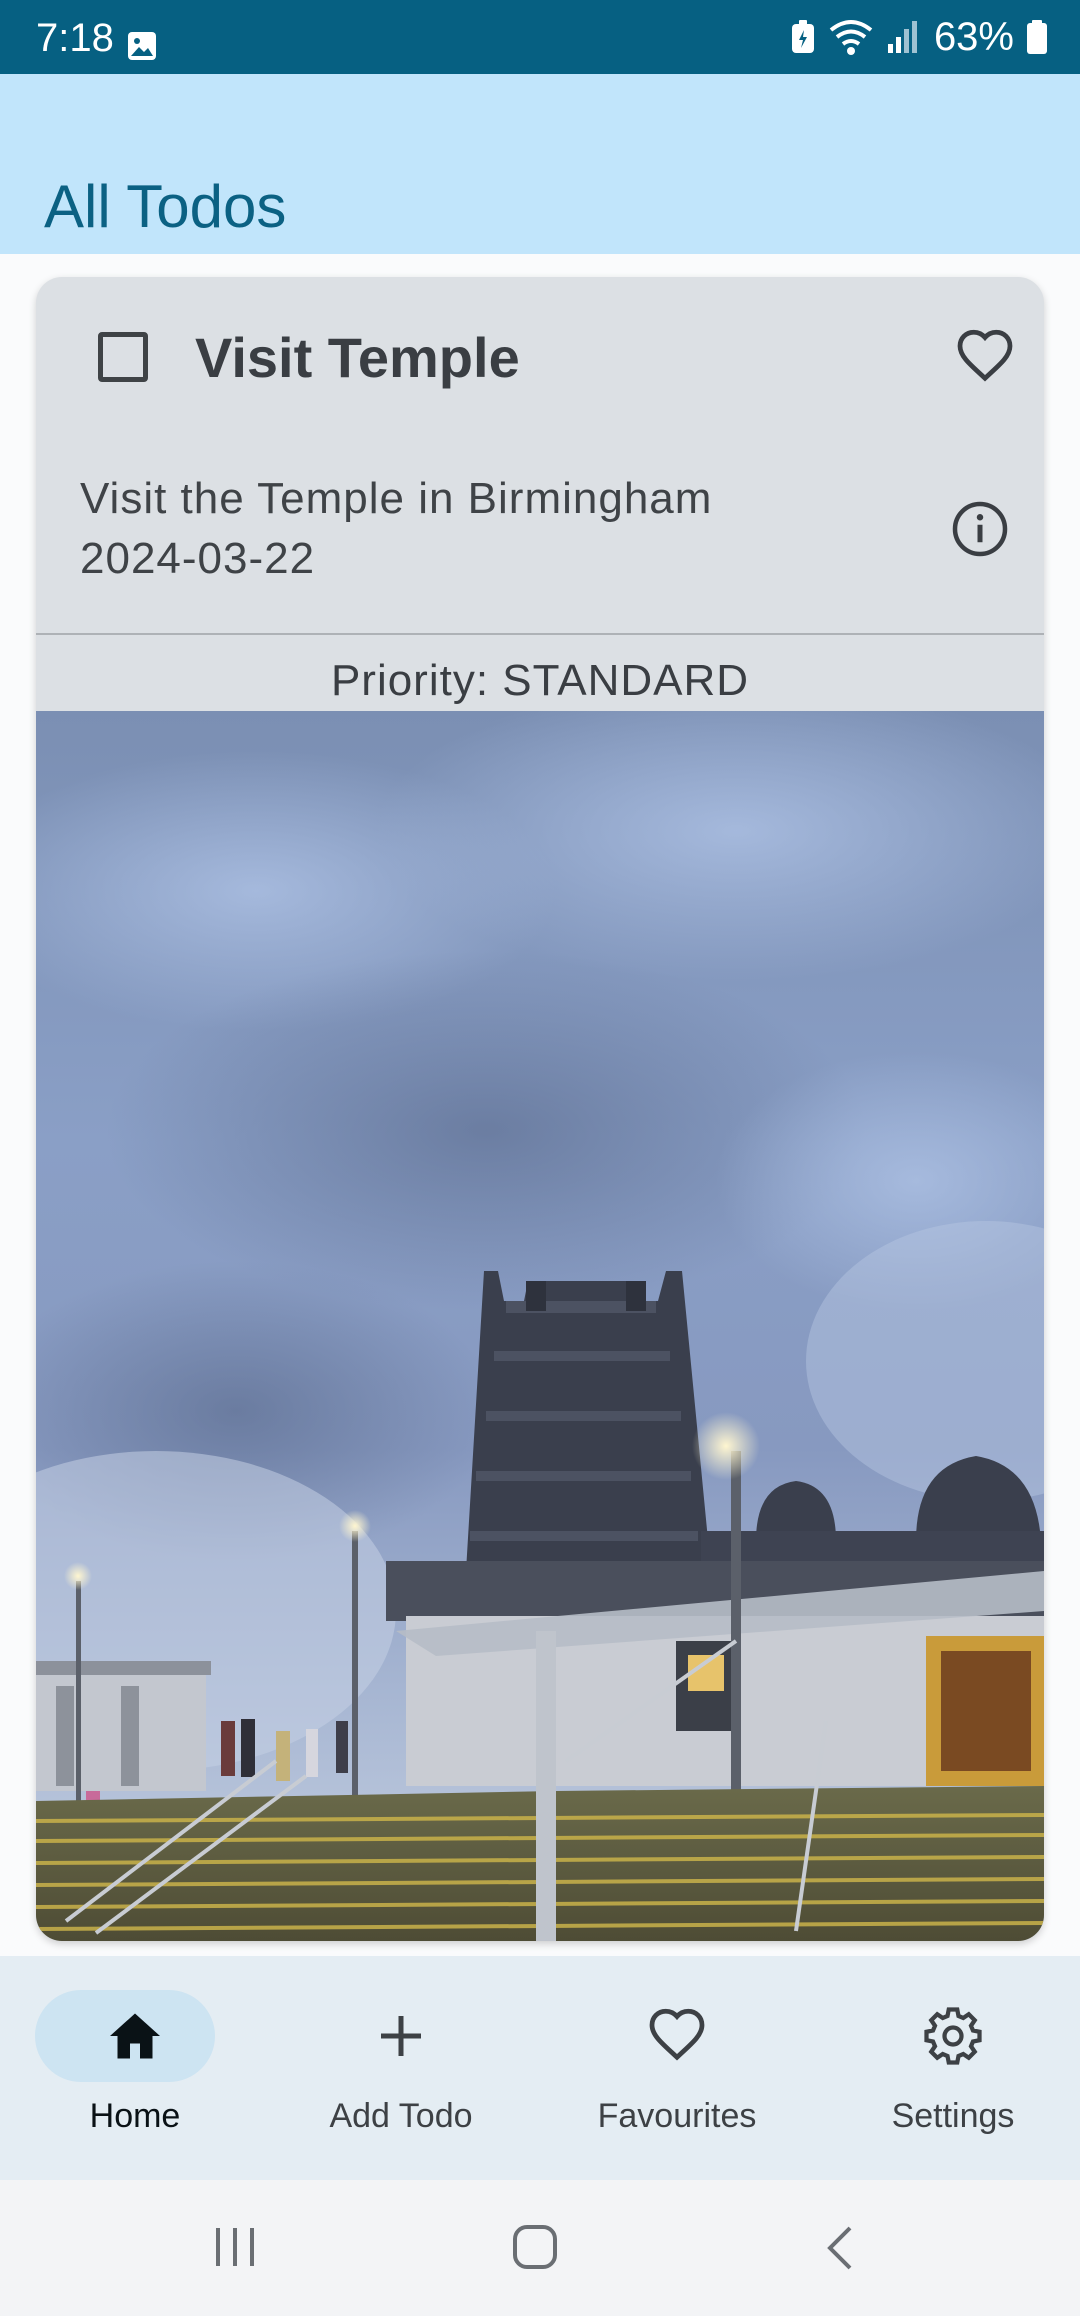 The width and height of the screenshot is (1080, 2316). What do you see at coordinates (949, 2068) in the screenshot?
I see `nav-settings: Settings` at bounding box center [949, 2068].